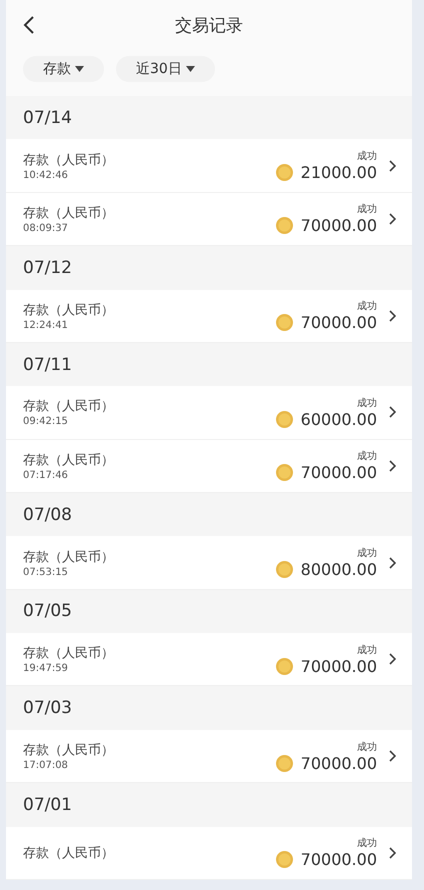  Describe the element at coordinates (63, 69) in the screenshot. I see `filter-dropdown: 存款` at that location.